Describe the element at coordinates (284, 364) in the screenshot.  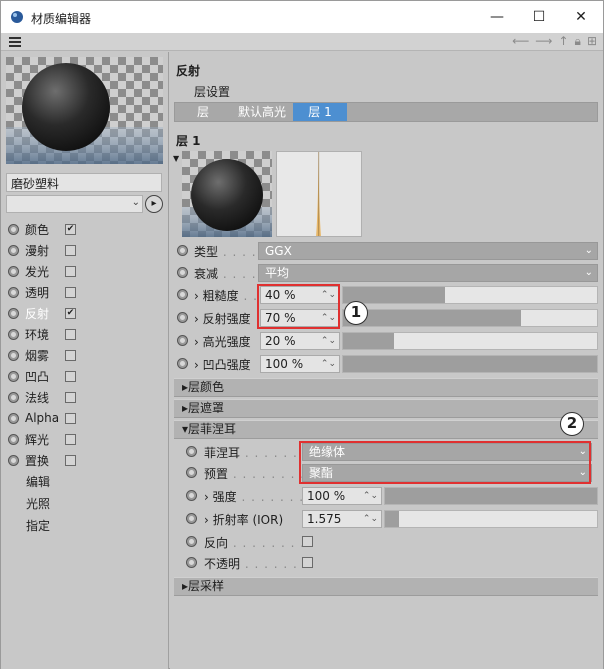
I see `bump-strength-value: 100 %` at that location.